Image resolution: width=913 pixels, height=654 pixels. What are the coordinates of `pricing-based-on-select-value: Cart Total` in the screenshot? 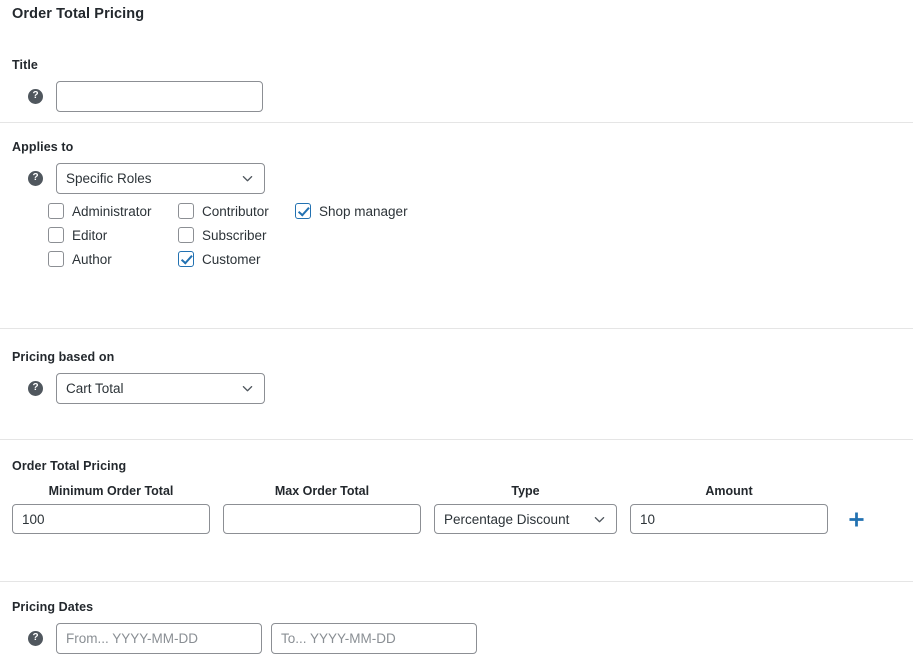 It's located at (95, 388).